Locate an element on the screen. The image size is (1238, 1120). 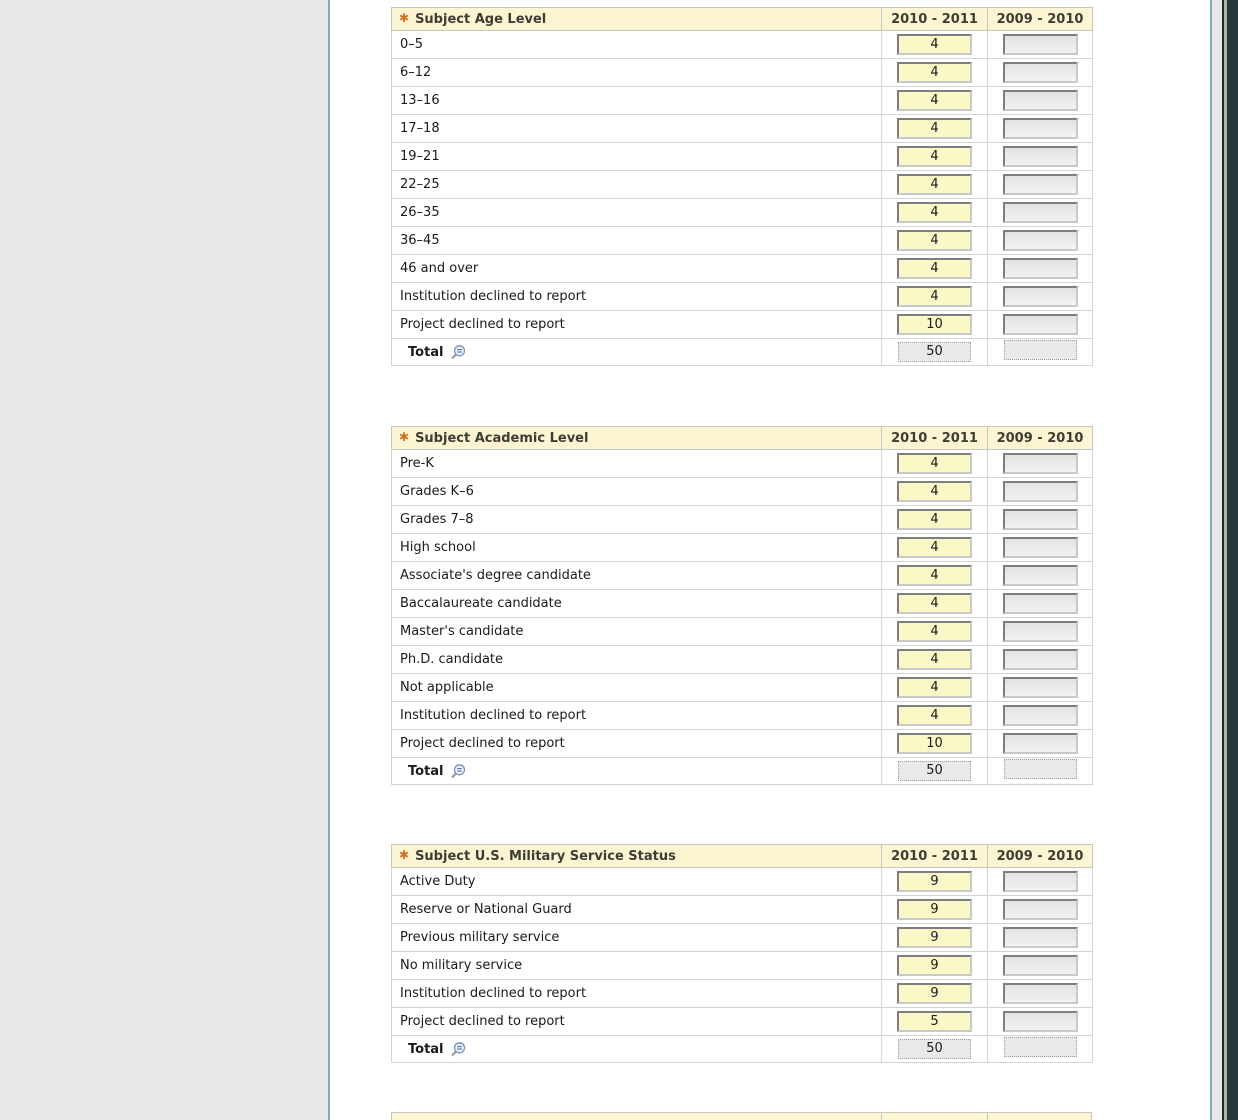
row-label: 6–12 is located at coordinates (636, 72).